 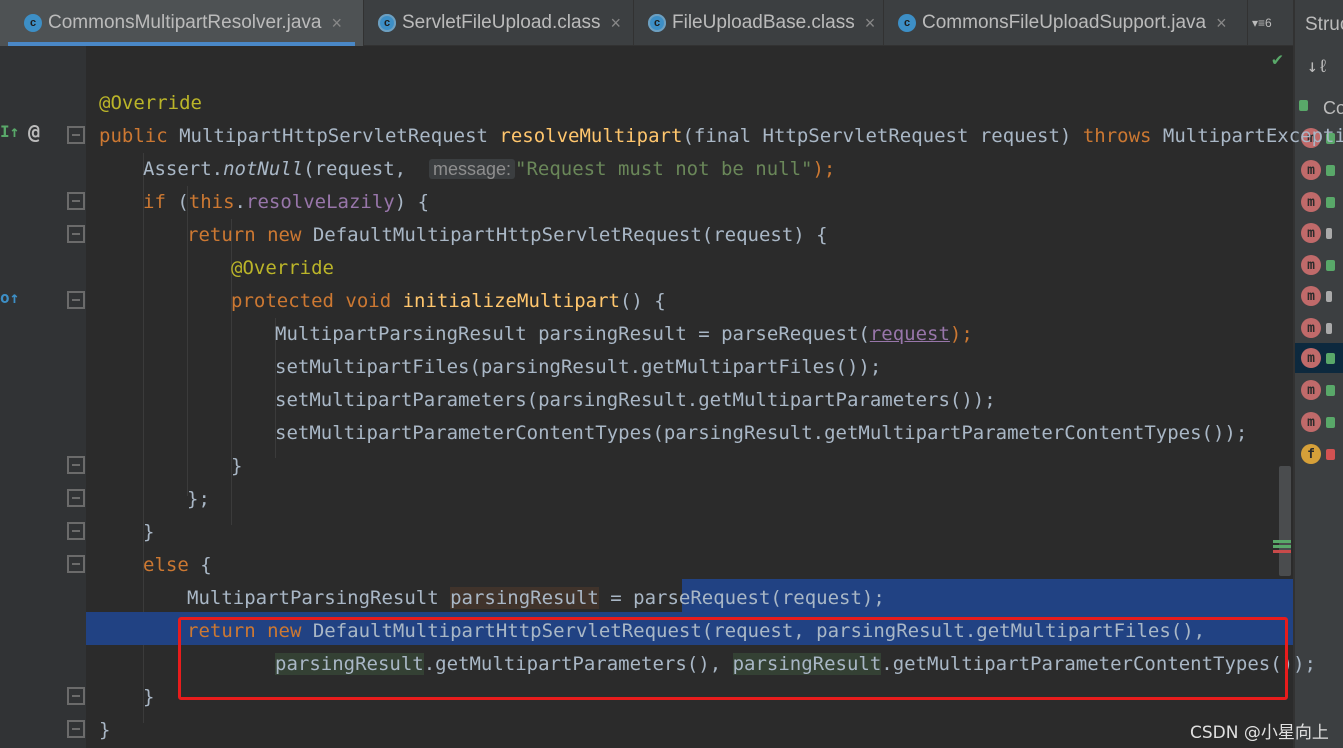 I want to click on check-icon: ✔, so click(x=1277, y=59).